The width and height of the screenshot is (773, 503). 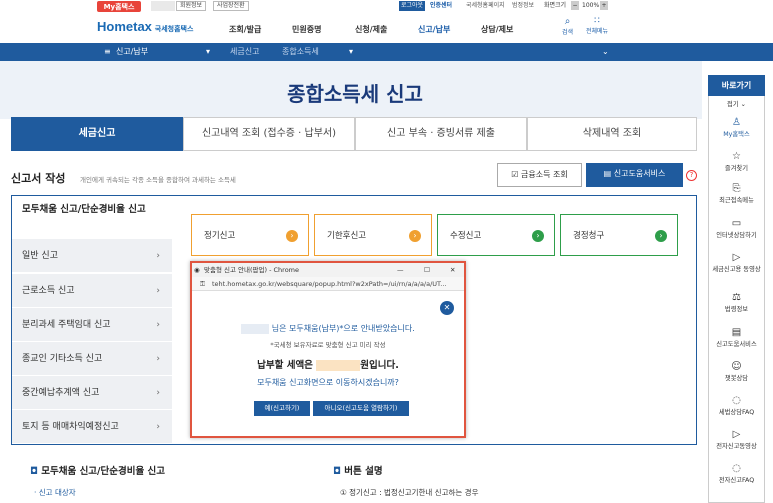 I want to click on zoom-in-button: +, so click(x=604, y=5).